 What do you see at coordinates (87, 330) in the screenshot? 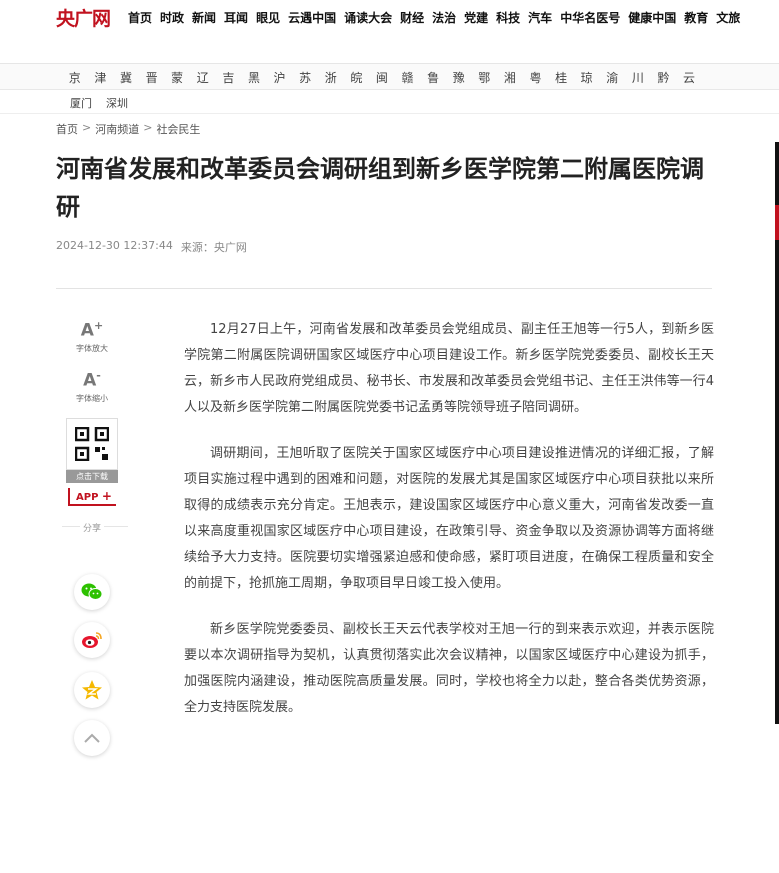
I see `font-increase-icon: A` at bounding box center [87, 330].